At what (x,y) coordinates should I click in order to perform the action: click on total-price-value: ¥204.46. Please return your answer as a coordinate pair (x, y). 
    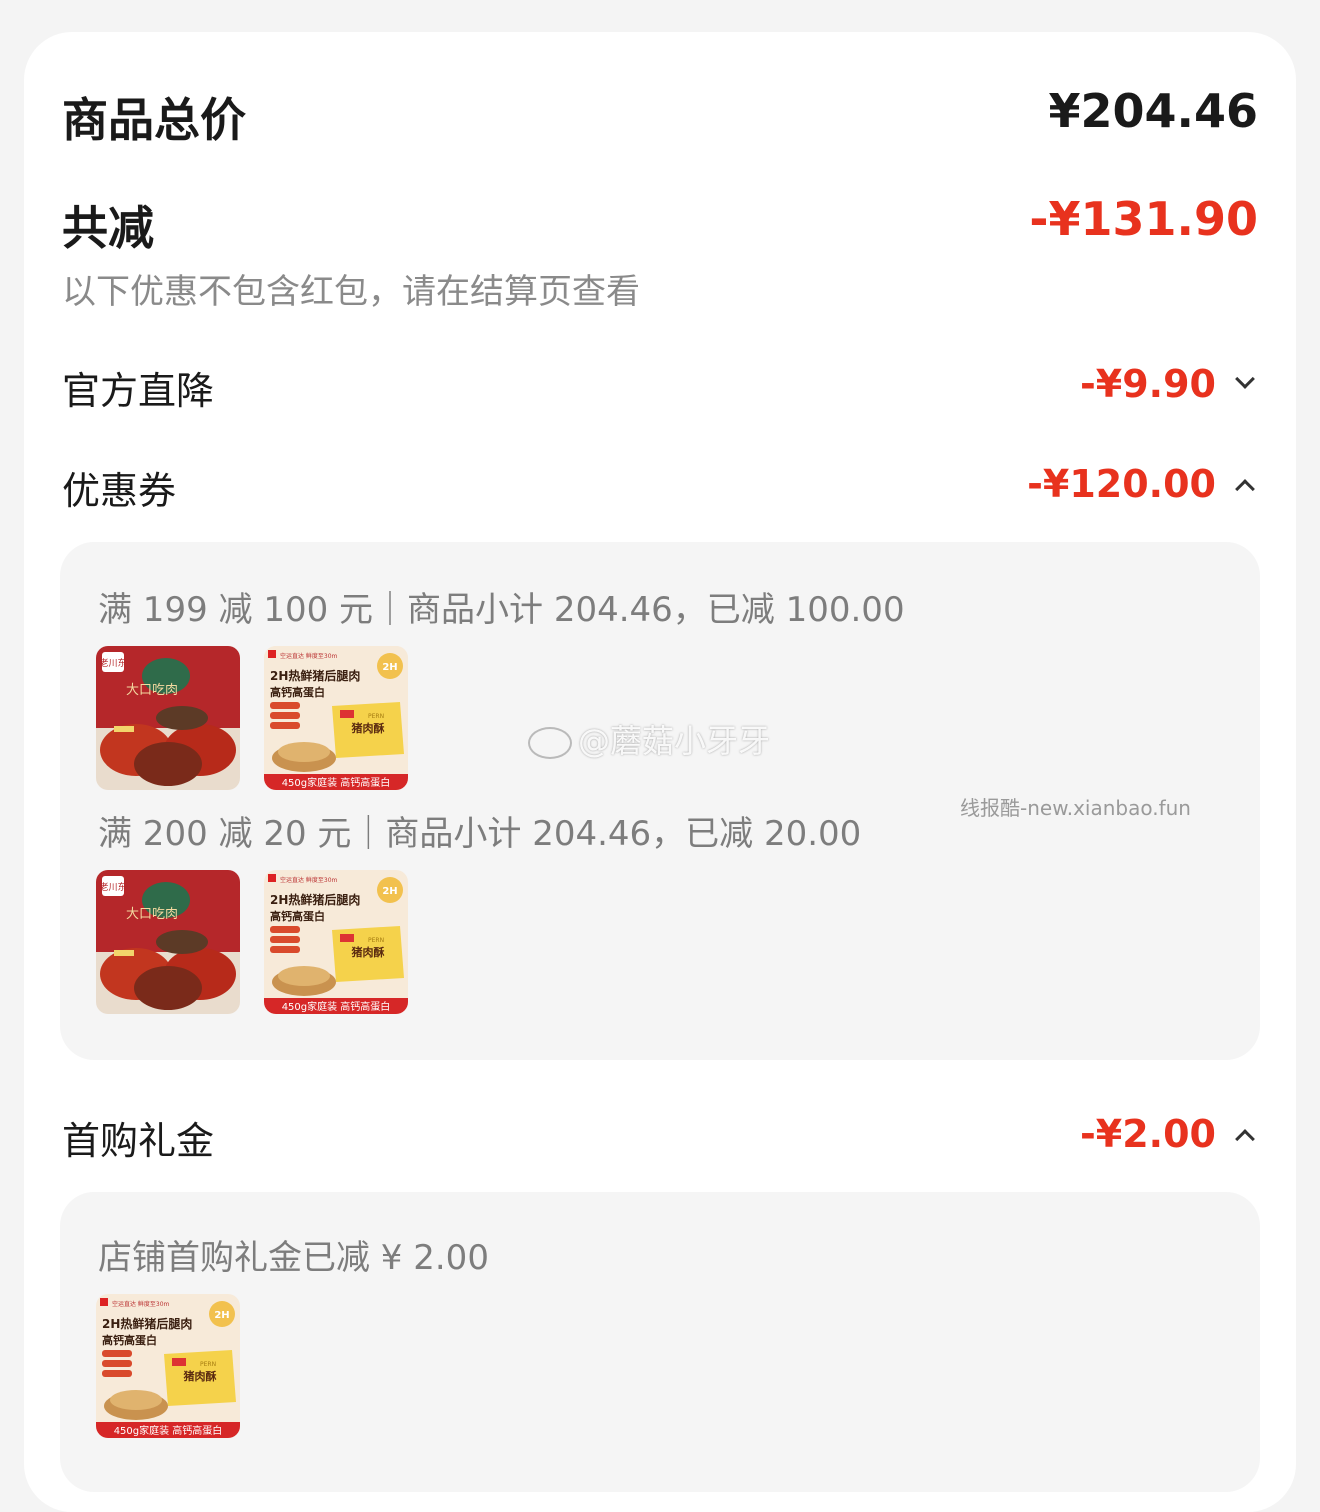
    Looking at the image, I should click on (1153, 111).